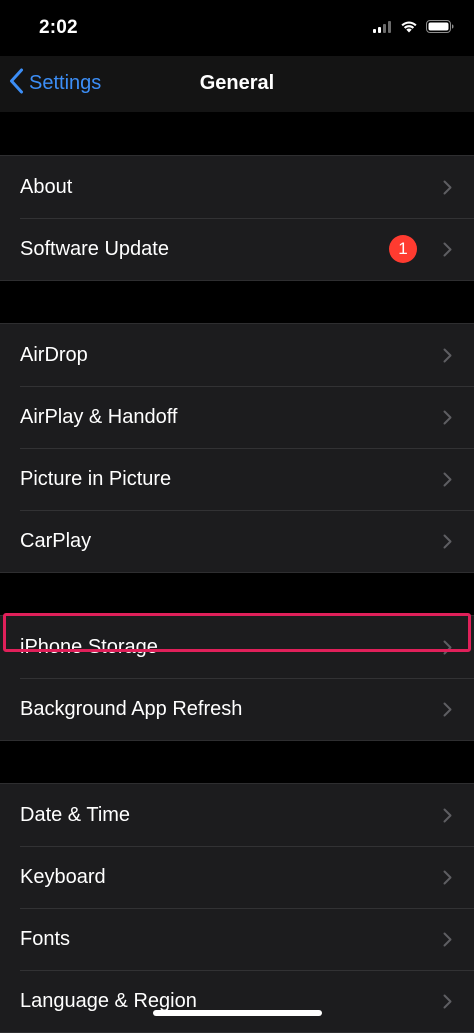  What do you see at coordinates (237, 939) in the screenshot?
I see `list-item-fonts: Fonts` at bounding box center [237, 939].